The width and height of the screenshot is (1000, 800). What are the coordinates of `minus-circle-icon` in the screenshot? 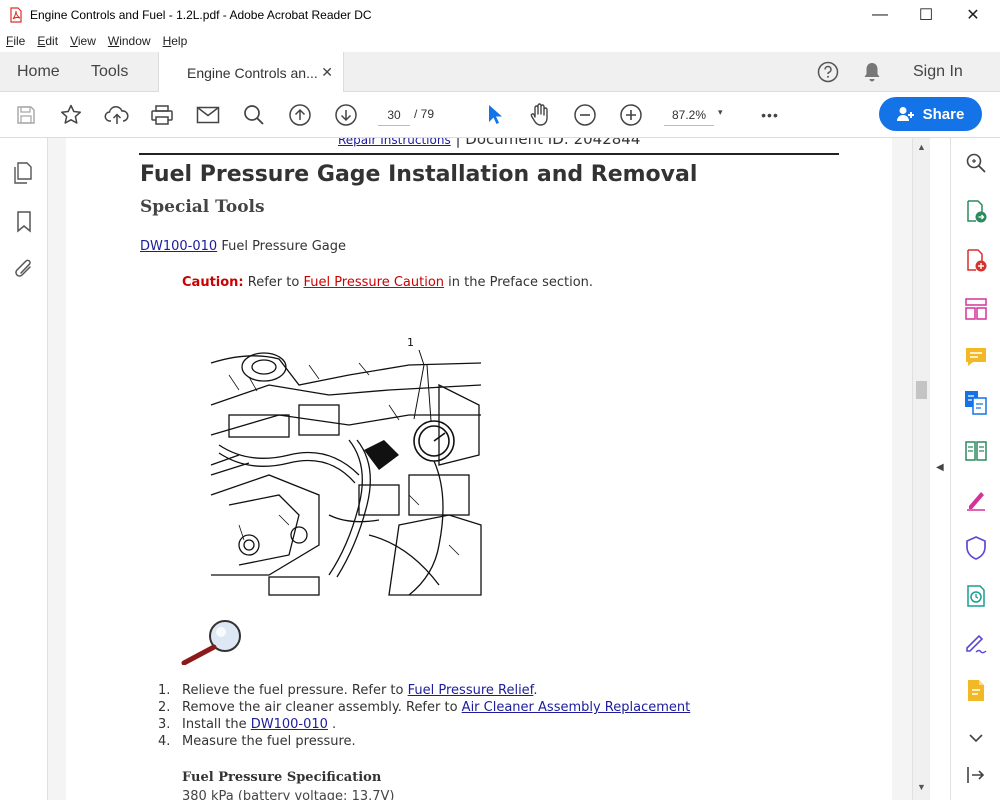 It's located at (585, 115).